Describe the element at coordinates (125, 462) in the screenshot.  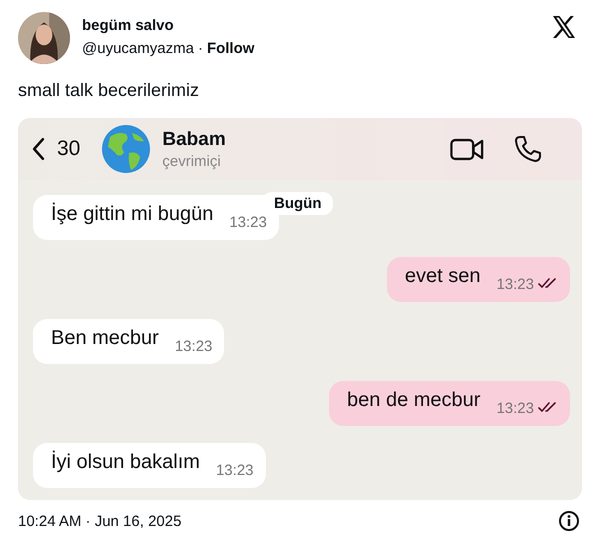
I see `message-text: İyi olsun bakalım` at that location.